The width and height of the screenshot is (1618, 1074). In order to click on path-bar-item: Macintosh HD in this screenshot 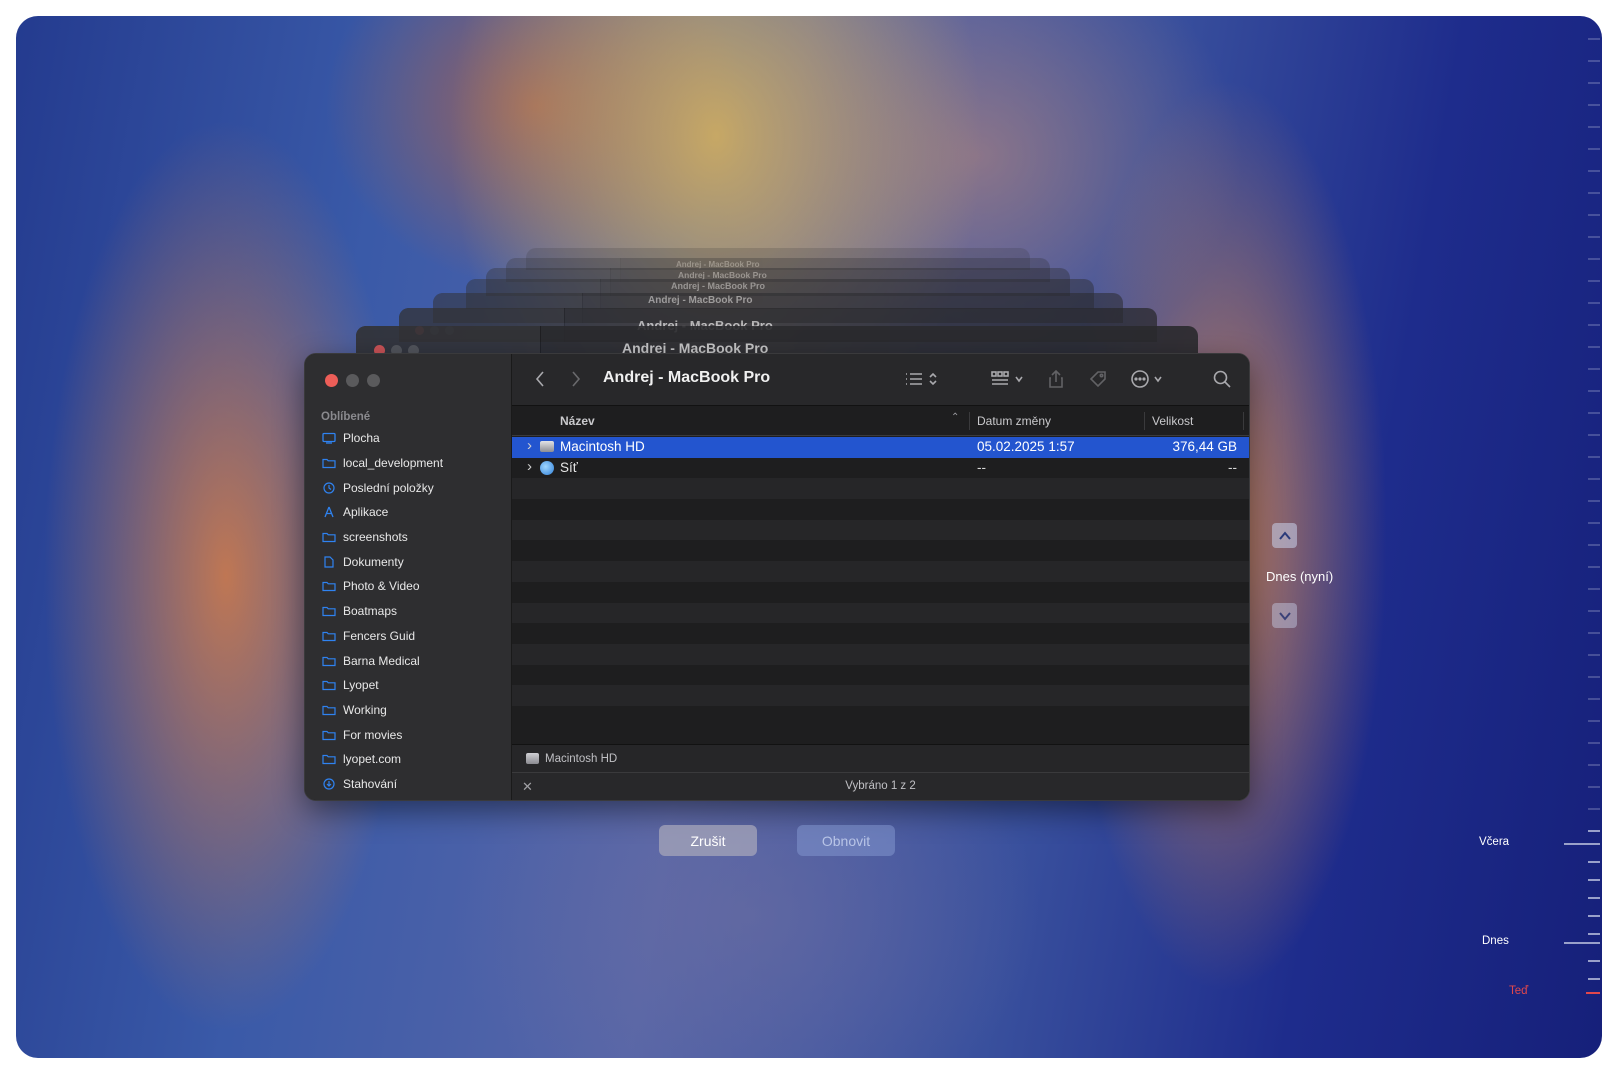, I will do `click(581, 759)`.